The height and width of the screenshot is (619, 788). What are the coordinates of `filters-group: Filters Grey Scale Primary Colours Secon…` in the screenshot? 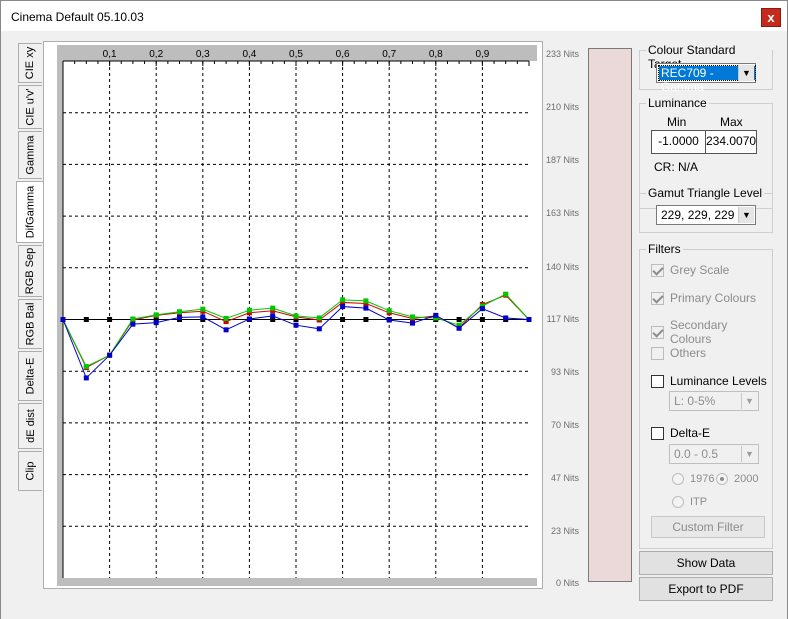 It's located at (706, 395).